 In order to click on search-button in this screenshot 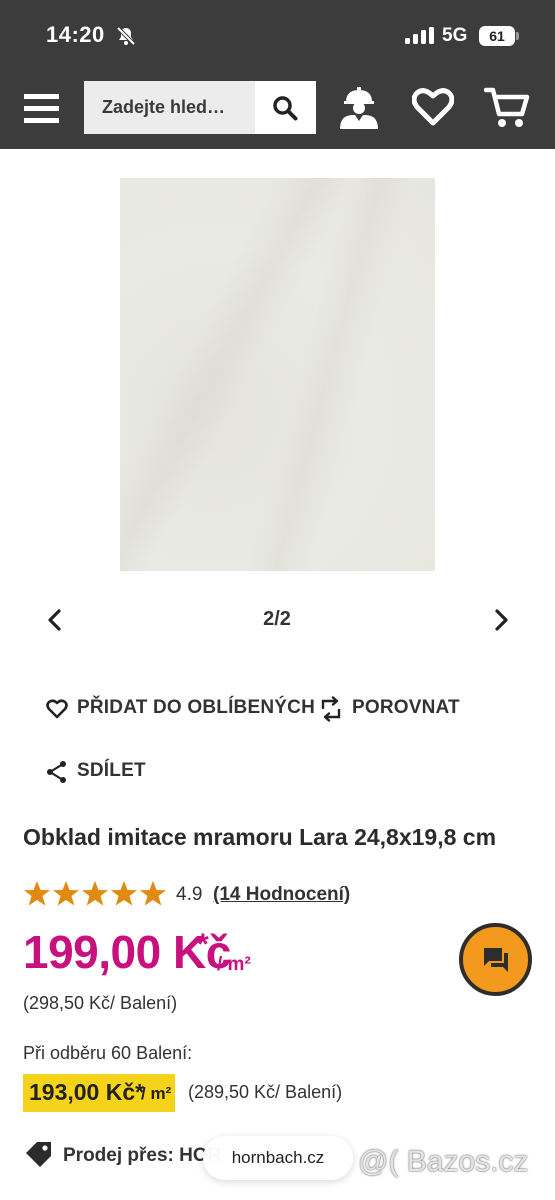, I will do `click(285, 107)`.